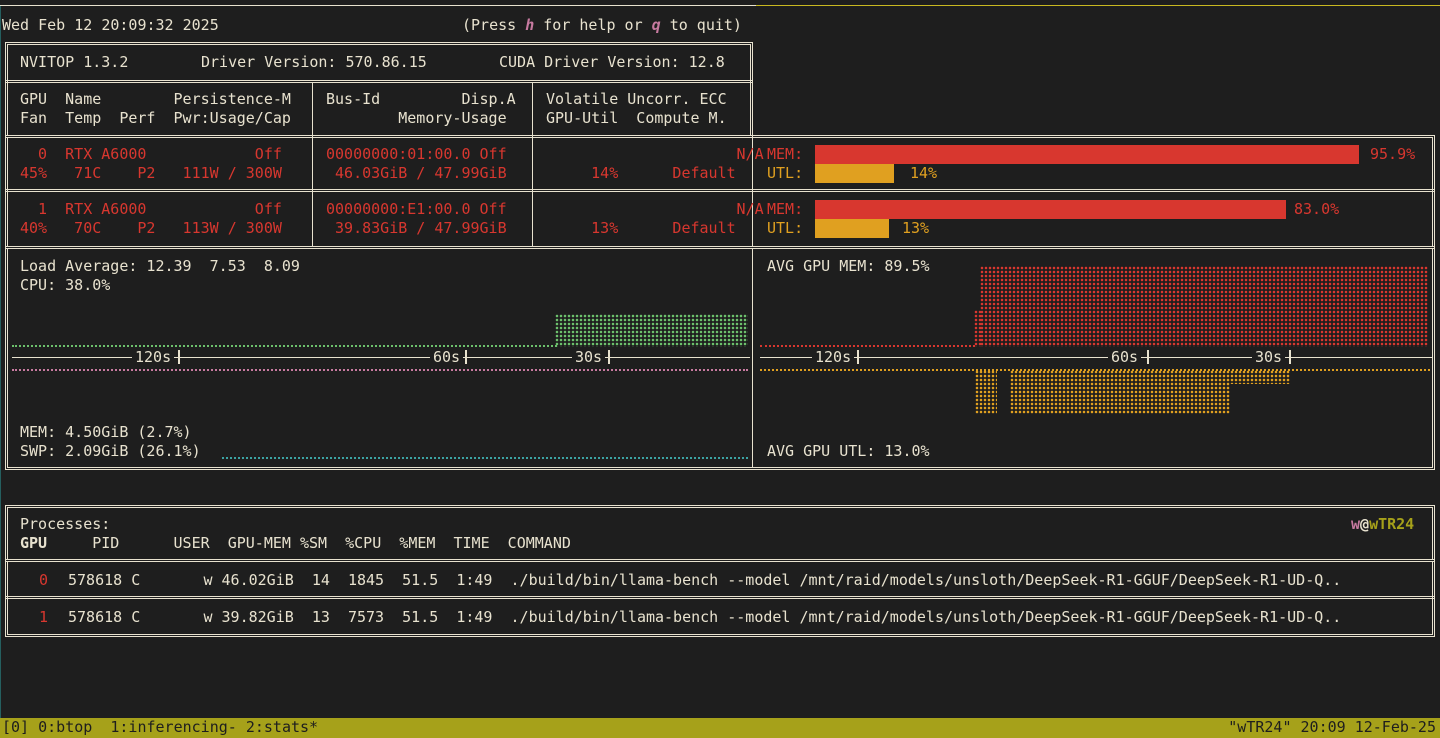 This screenshot has width=1440, height=738. Describe the element at coordinates (416, 173) in the screenshot. I see `gpu0-line2-b: 46.03GiB / 47.99GiB` at that location.